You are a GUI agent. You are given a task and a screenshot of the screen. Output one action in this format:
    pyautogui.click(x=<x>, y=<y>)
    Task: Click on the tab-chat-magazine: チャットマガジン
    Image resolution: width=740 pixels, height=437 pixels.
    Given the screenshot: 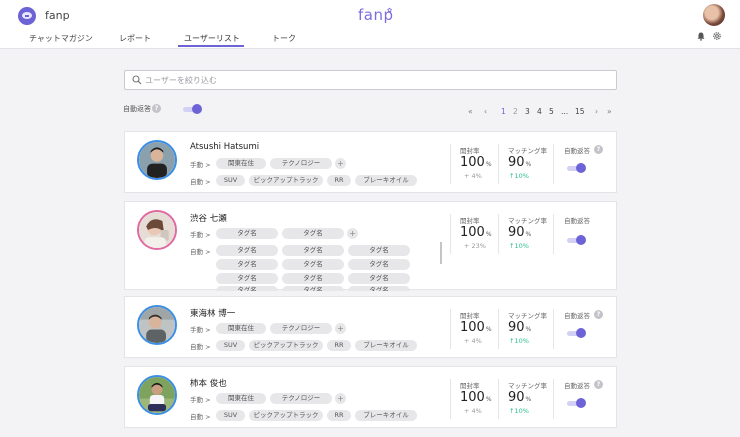 What is the action you would take?
    pyautogui.click(x=61, y=38)
    